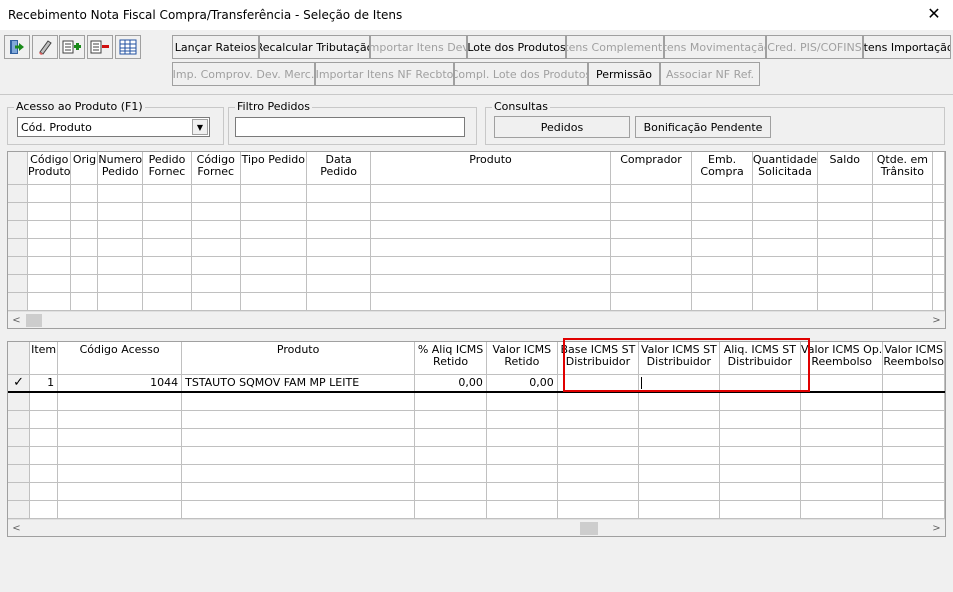 This screenshot has height=592, width=953. I want to click on acesso-produto-legend: Acesso ao Produto (F1), so click(79, 106).